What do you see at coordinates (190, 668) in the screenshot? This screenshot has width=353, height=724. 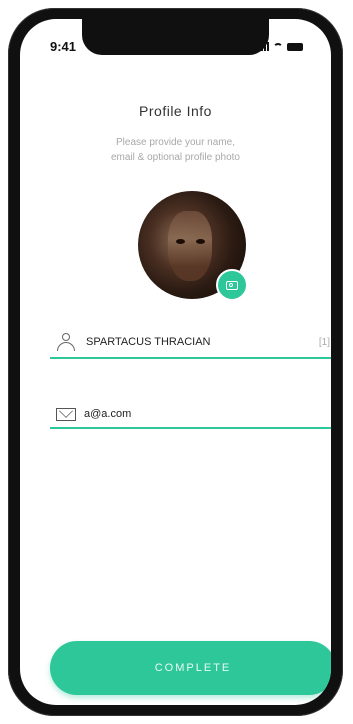 I see `complete-button: COMPLETE` at bounding box center [190, 668].